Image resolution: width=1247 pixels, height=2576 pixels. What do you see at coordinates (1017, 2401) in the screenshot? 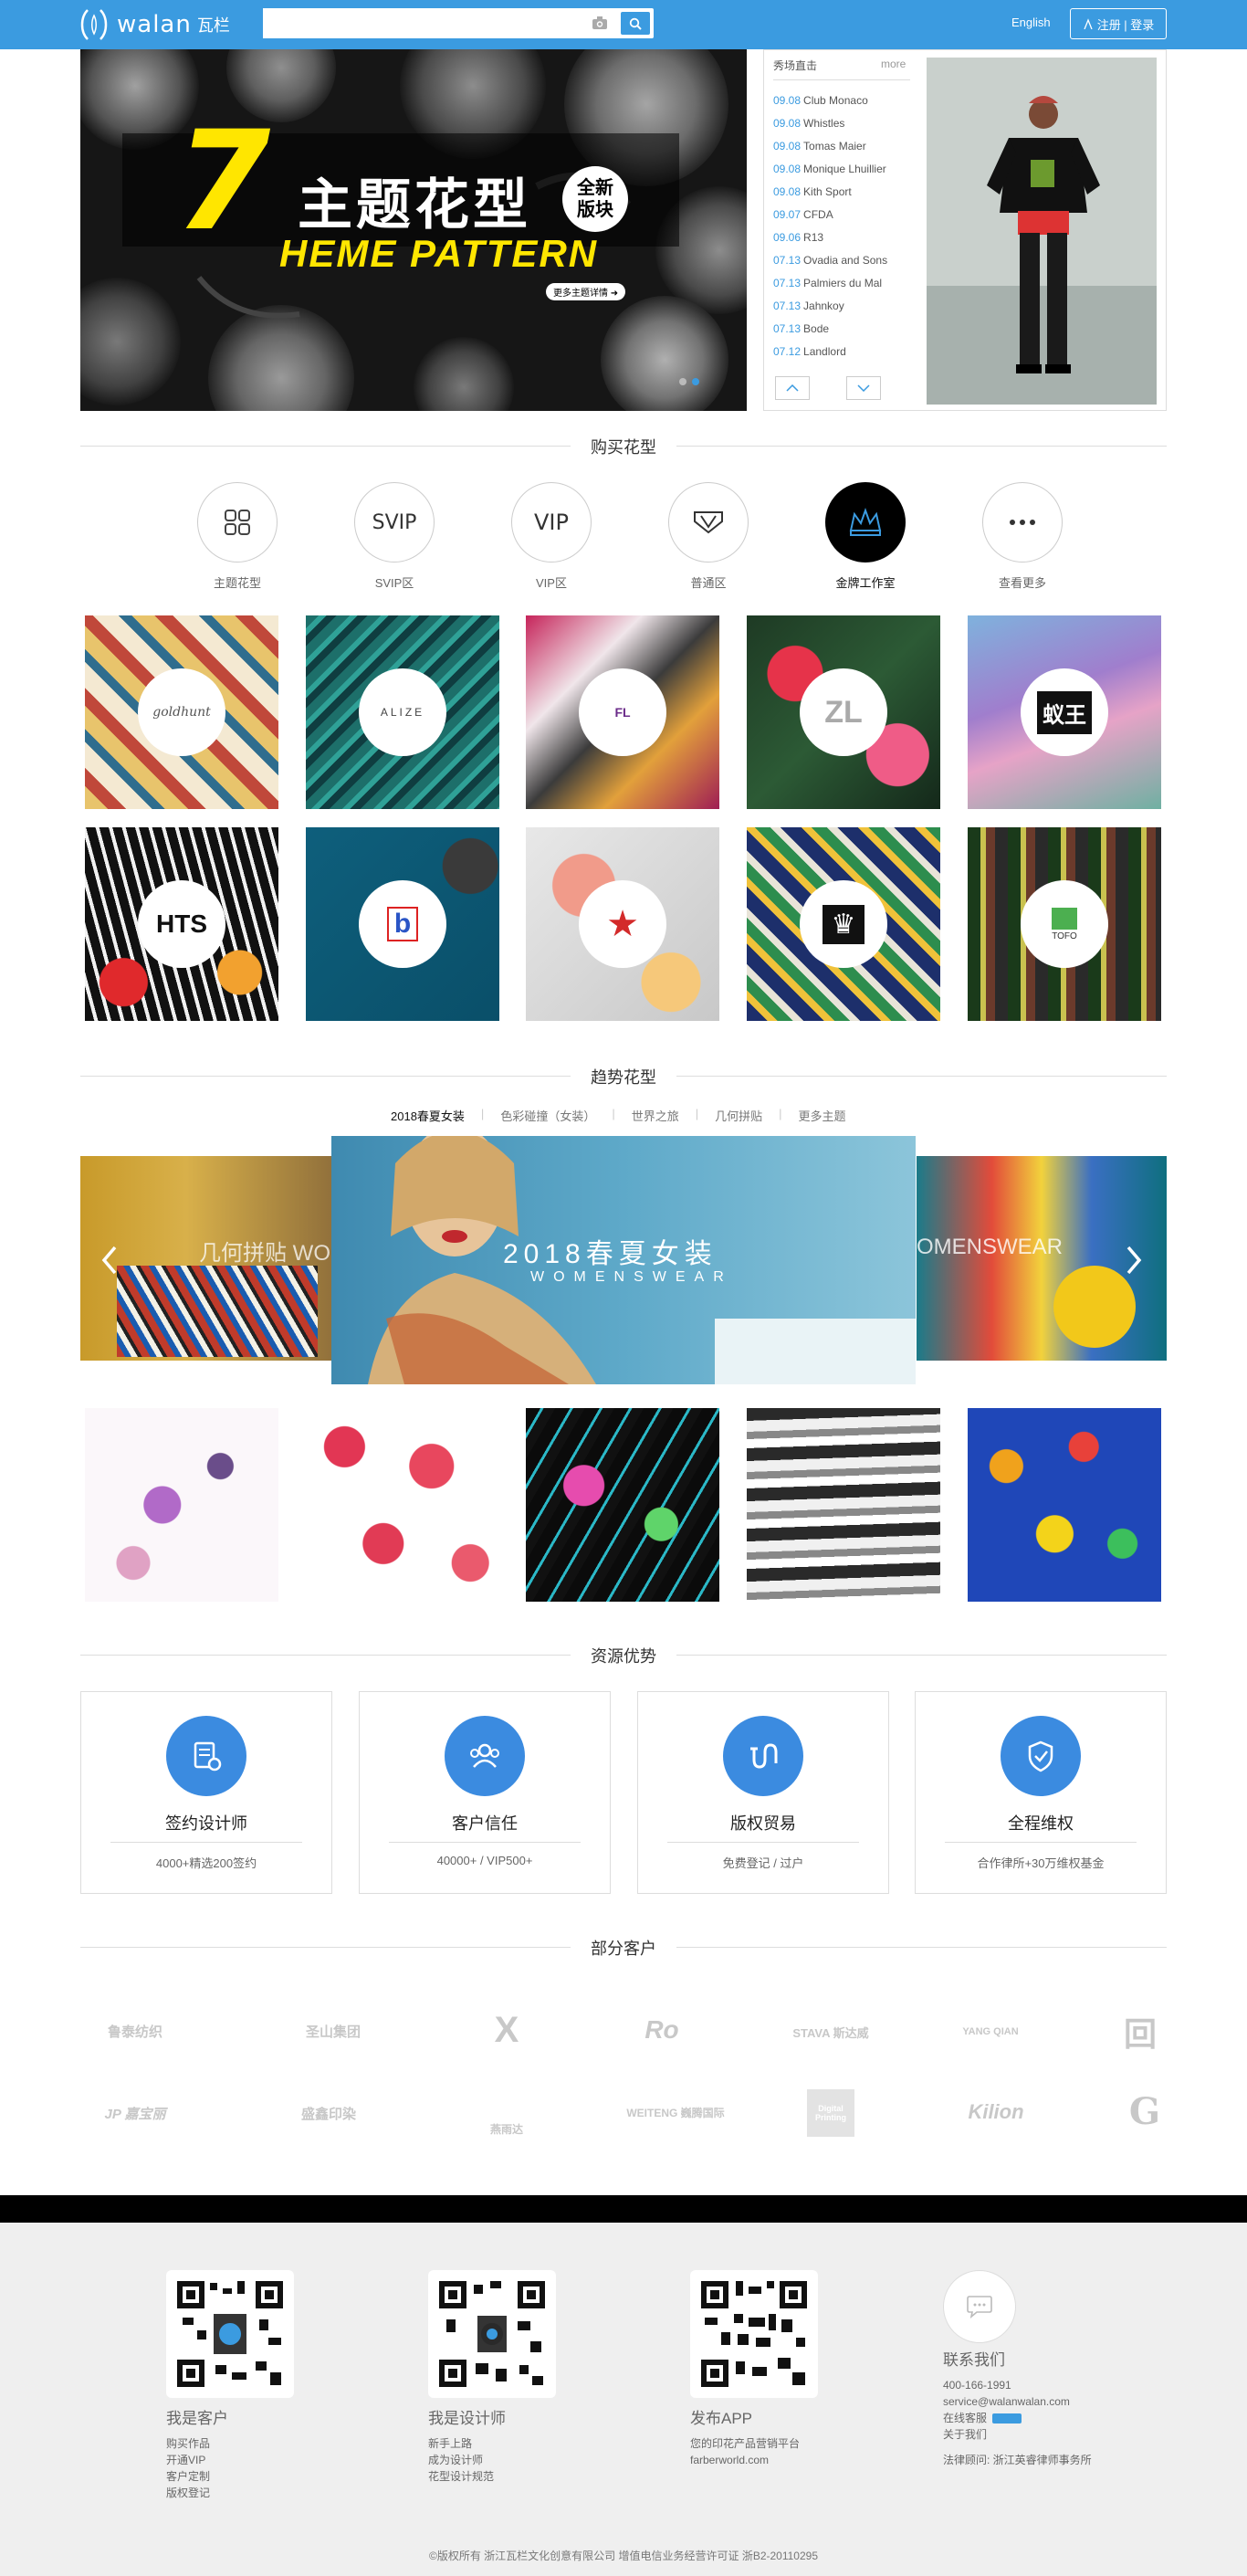
I see `email-link: service@walanwalan.com` at bounding box center [1017, 2401].